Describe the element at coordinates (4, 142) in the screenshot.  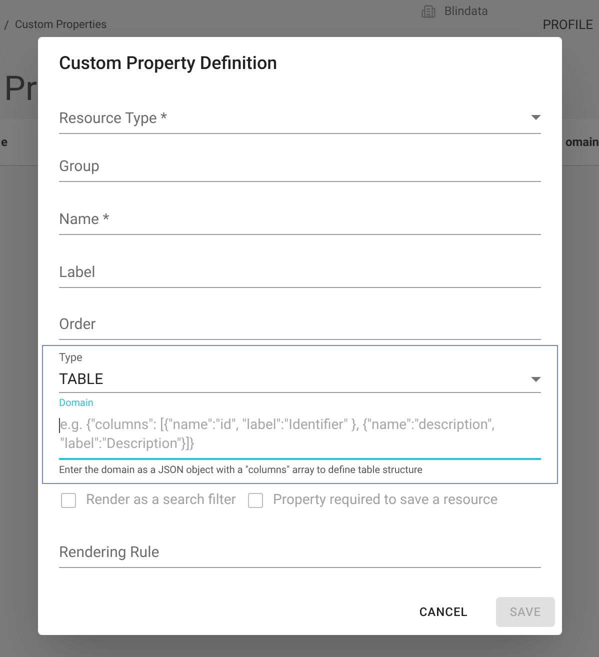
I see `column-header: e` at that location.